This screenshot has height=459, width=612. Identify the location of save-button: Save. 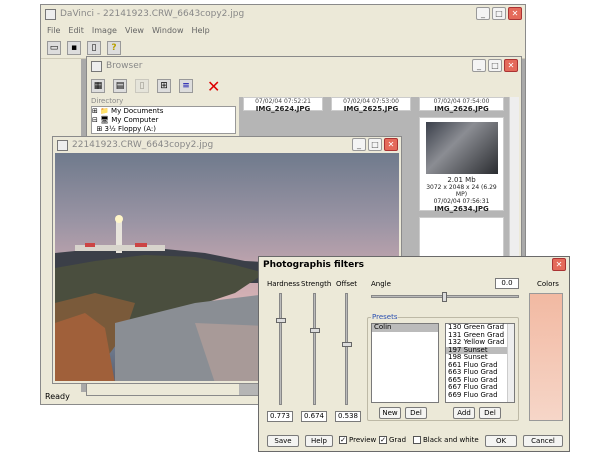
(283, 441).